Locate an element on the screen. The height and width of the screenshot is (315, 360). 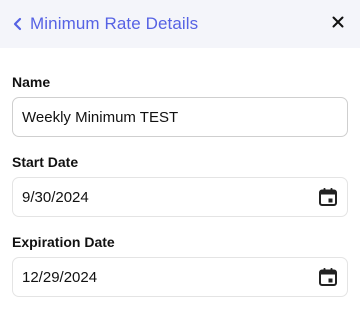
back-button: Minimum Rate Details is located at coordinates (105, 24).